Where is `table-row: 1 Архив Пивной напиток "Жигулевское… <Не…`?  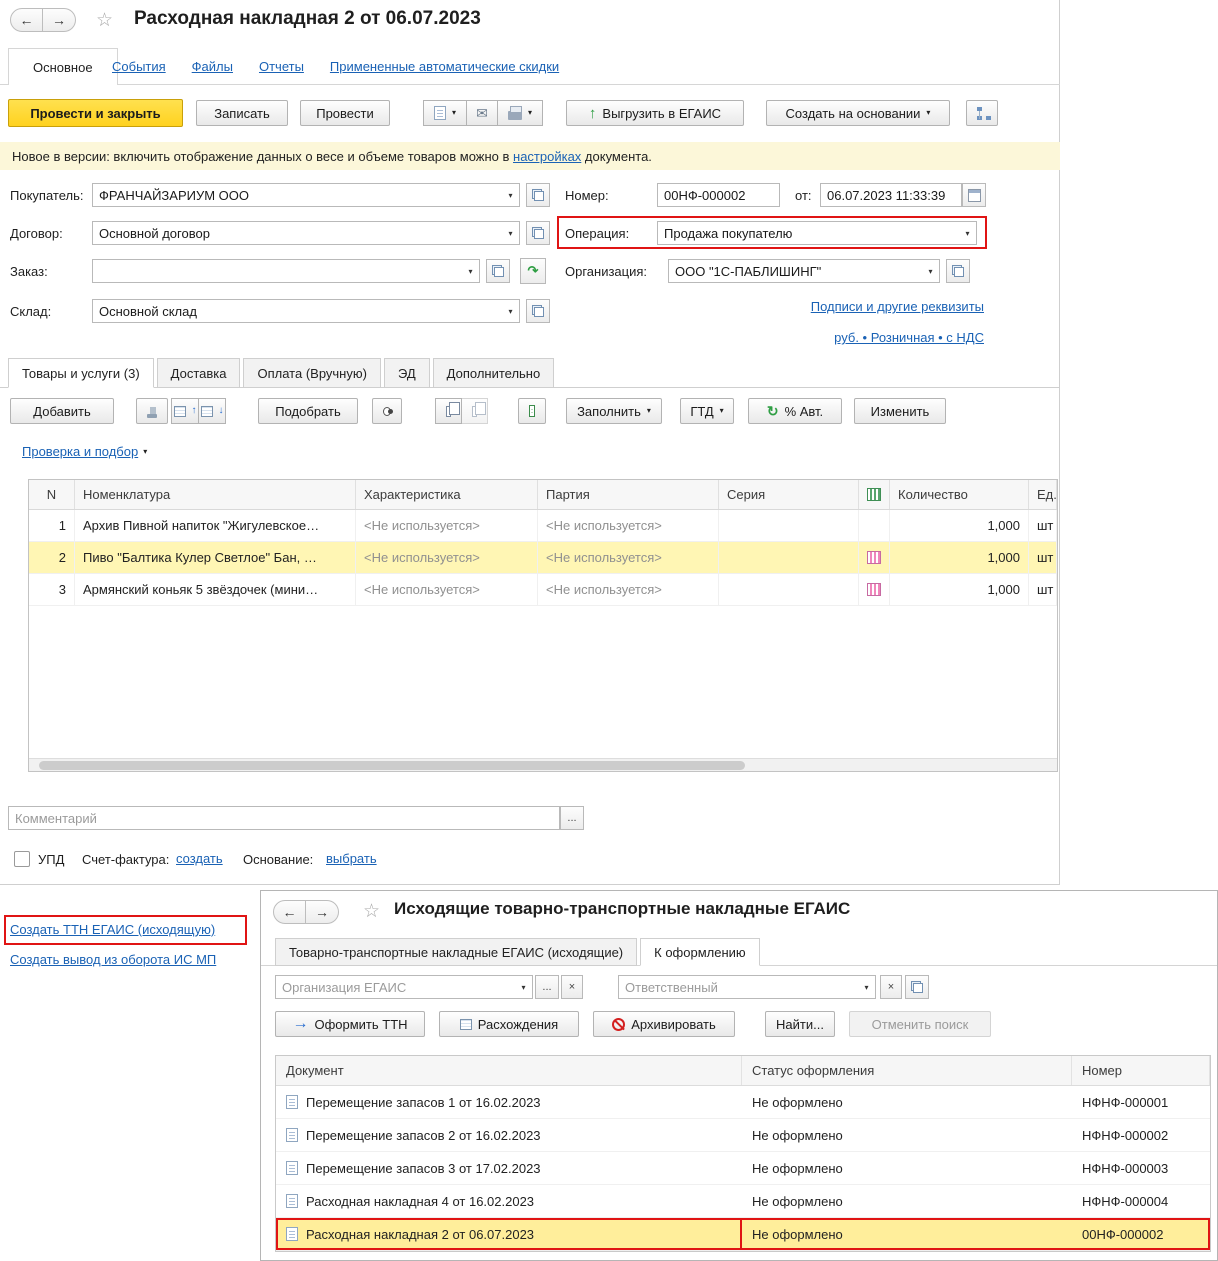 table-row: 1 Архив Пивной напиток "Жигулевское… <Не… is located at coordinates (543, 526).